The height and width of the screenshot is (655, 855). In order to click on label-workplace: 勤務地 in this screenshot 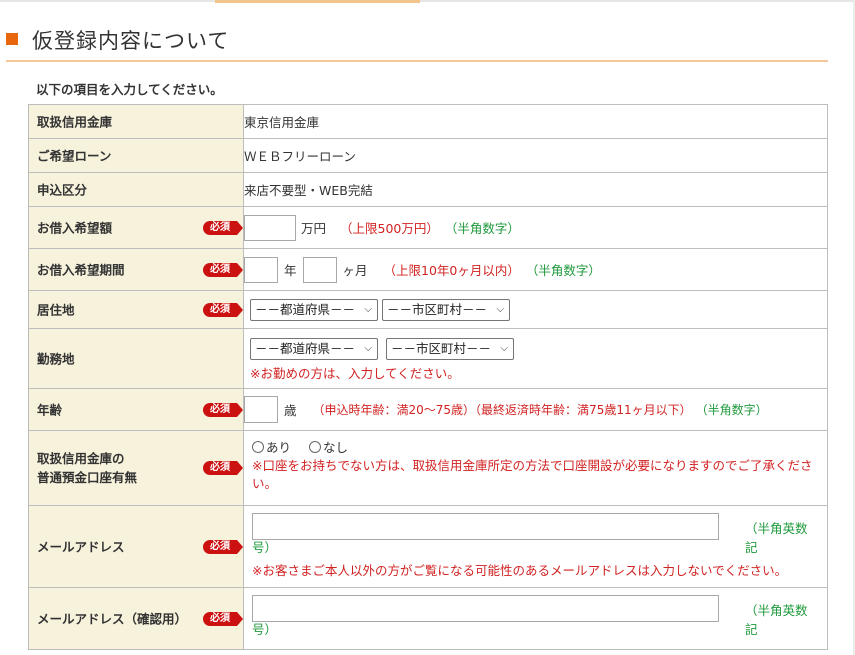, I will do `click(56, 358)`.